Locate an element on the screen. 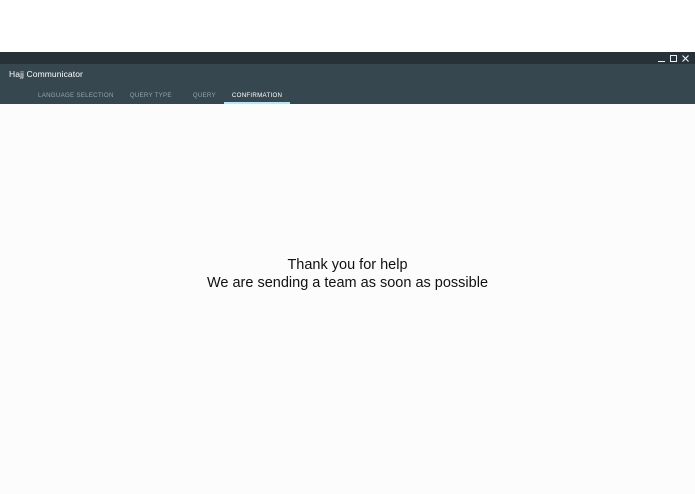  desktop-background is located at coordinates (347, 26).